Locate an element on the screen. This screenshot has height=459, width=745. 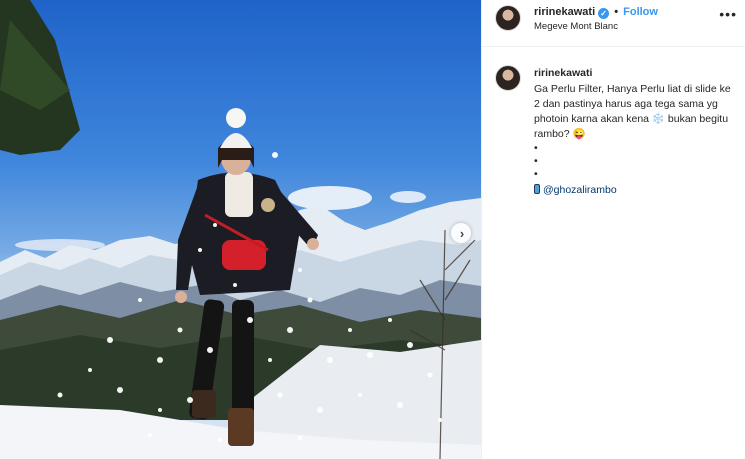
follow-button: Follow is located at coordinates (640, 12).